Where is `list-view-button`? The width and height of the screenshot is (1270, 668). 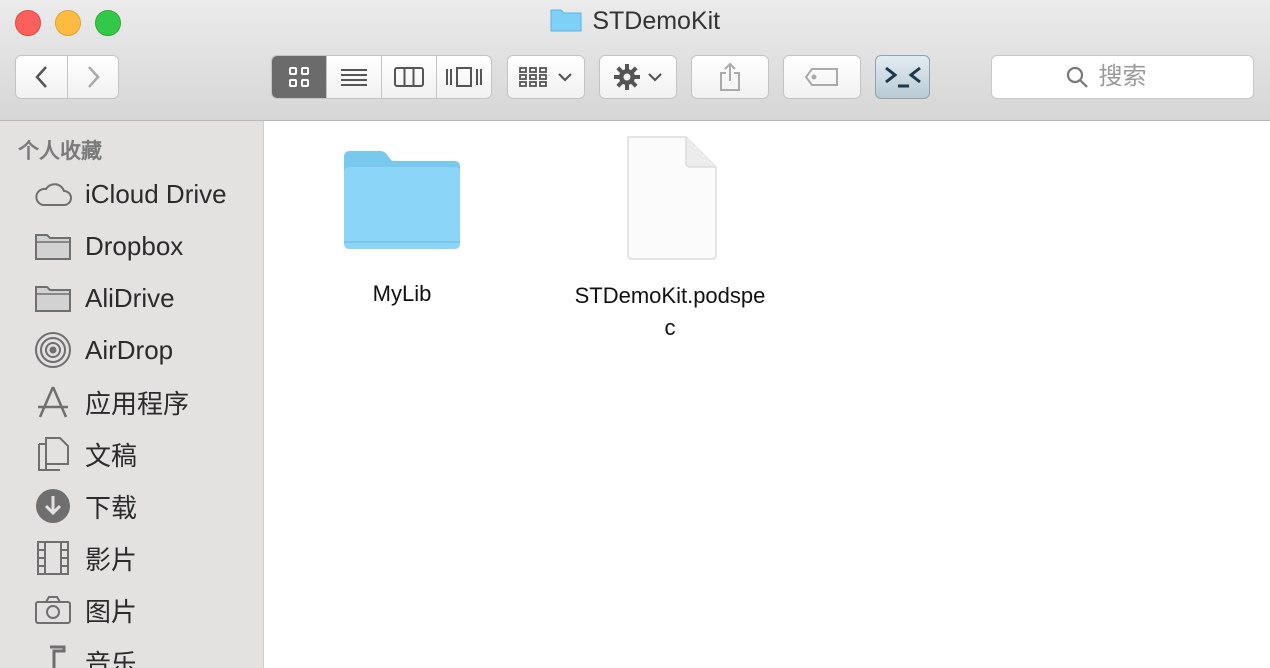
list-view-button is located at coordinates (353, 77).